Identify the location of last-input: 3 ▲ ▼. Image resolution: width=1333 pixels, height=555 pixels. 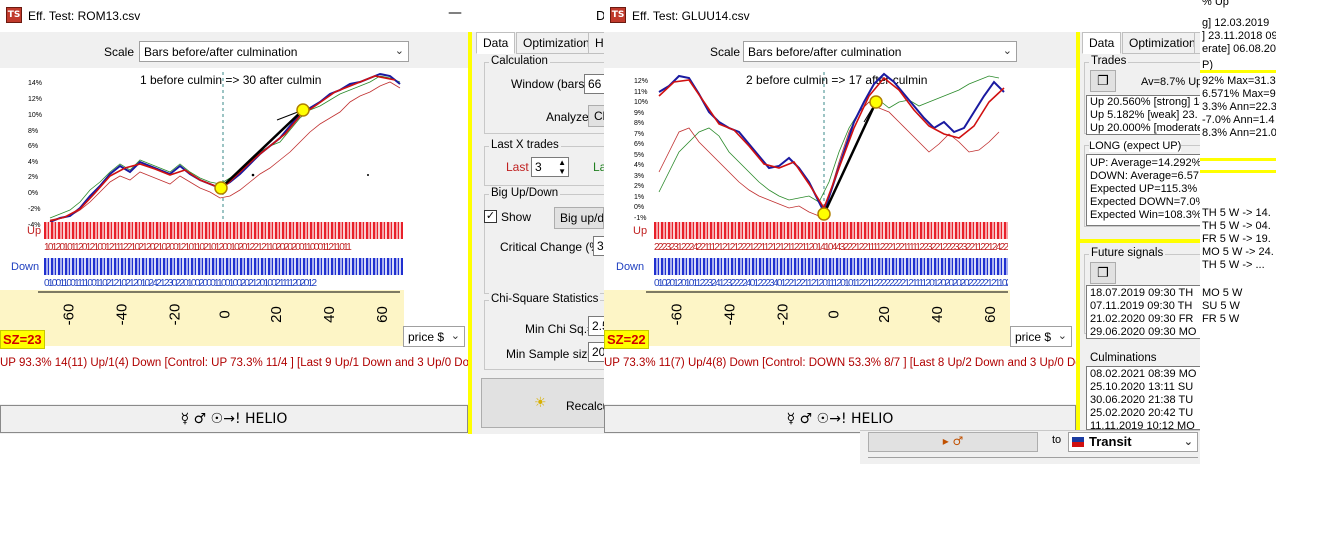
(550, 167).